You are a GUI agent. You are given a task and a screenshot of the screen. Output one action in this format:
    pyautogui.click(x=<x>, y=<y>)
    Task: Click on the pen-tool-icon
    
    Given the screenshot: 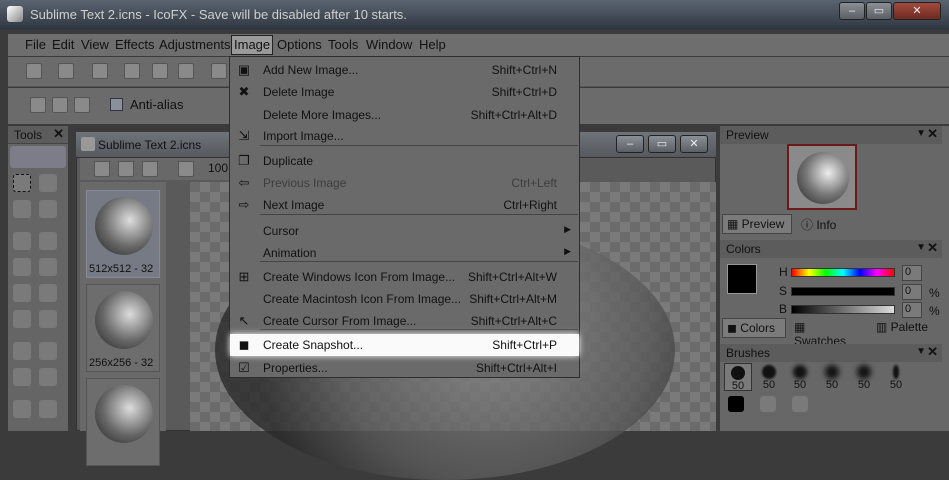 What is the action you would take?
    pyautogui.click(x=38, y=157)
    